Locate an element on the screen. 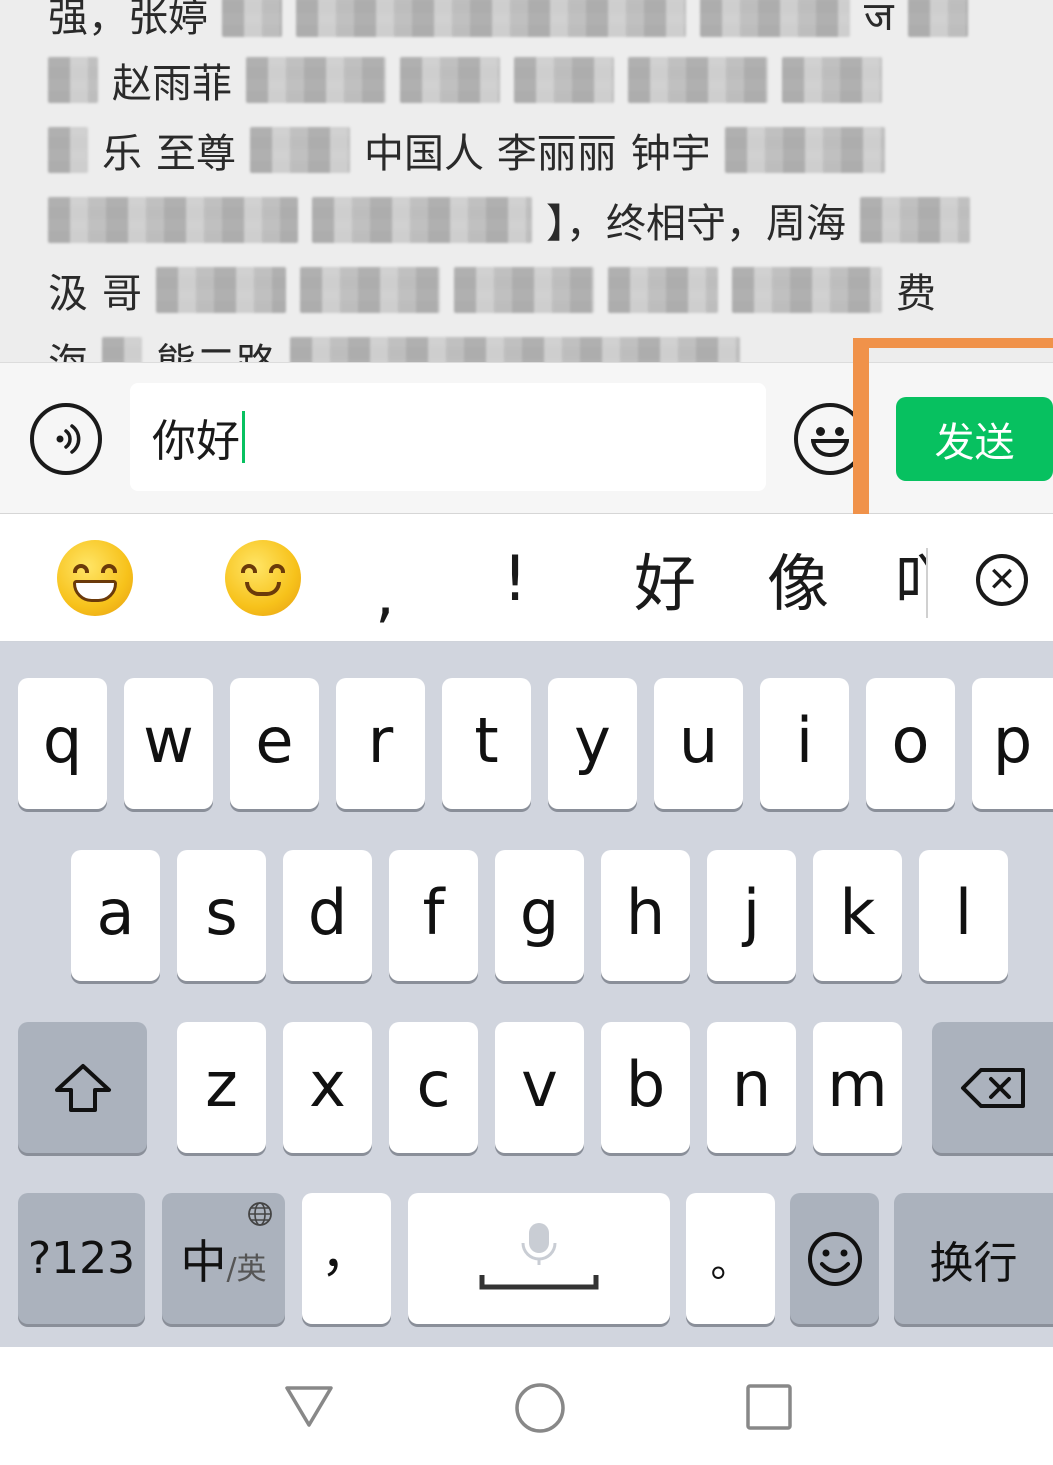 Image resolution: width=1053 pixels, height=1465 pixels. key-t: t is located at coordinates (486, 743).